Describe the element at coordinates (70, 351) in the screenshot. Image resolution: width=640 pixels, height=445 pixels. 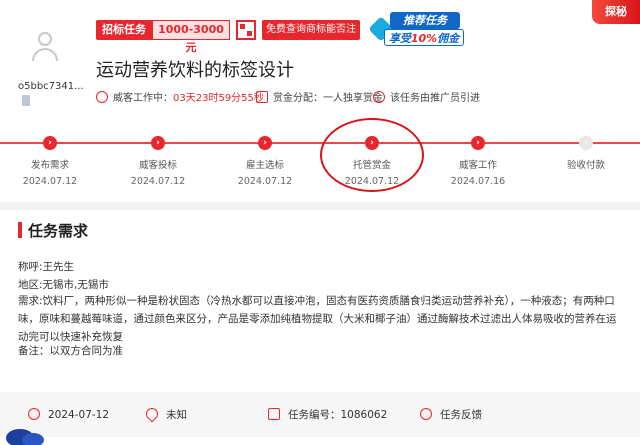
I see `requirement-note: 备注：以双方合同为准` at that location.